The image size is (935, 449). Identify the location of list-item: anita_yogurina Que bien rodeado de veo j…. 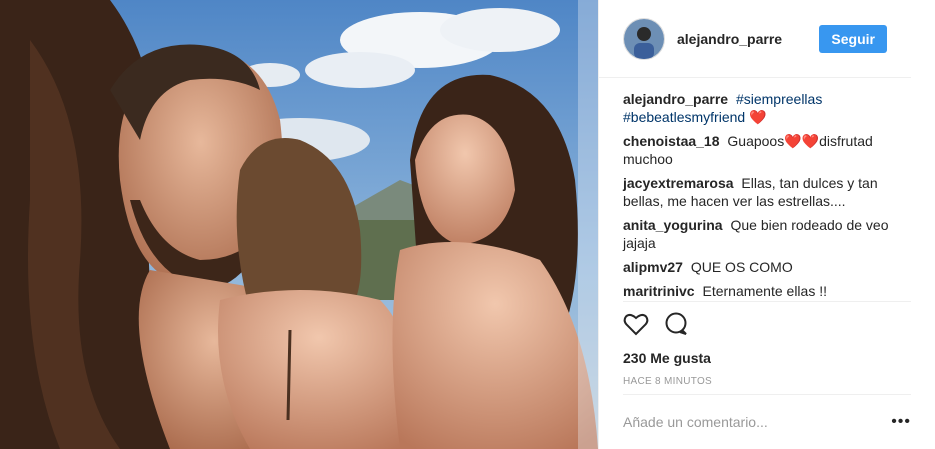
(767, 234).